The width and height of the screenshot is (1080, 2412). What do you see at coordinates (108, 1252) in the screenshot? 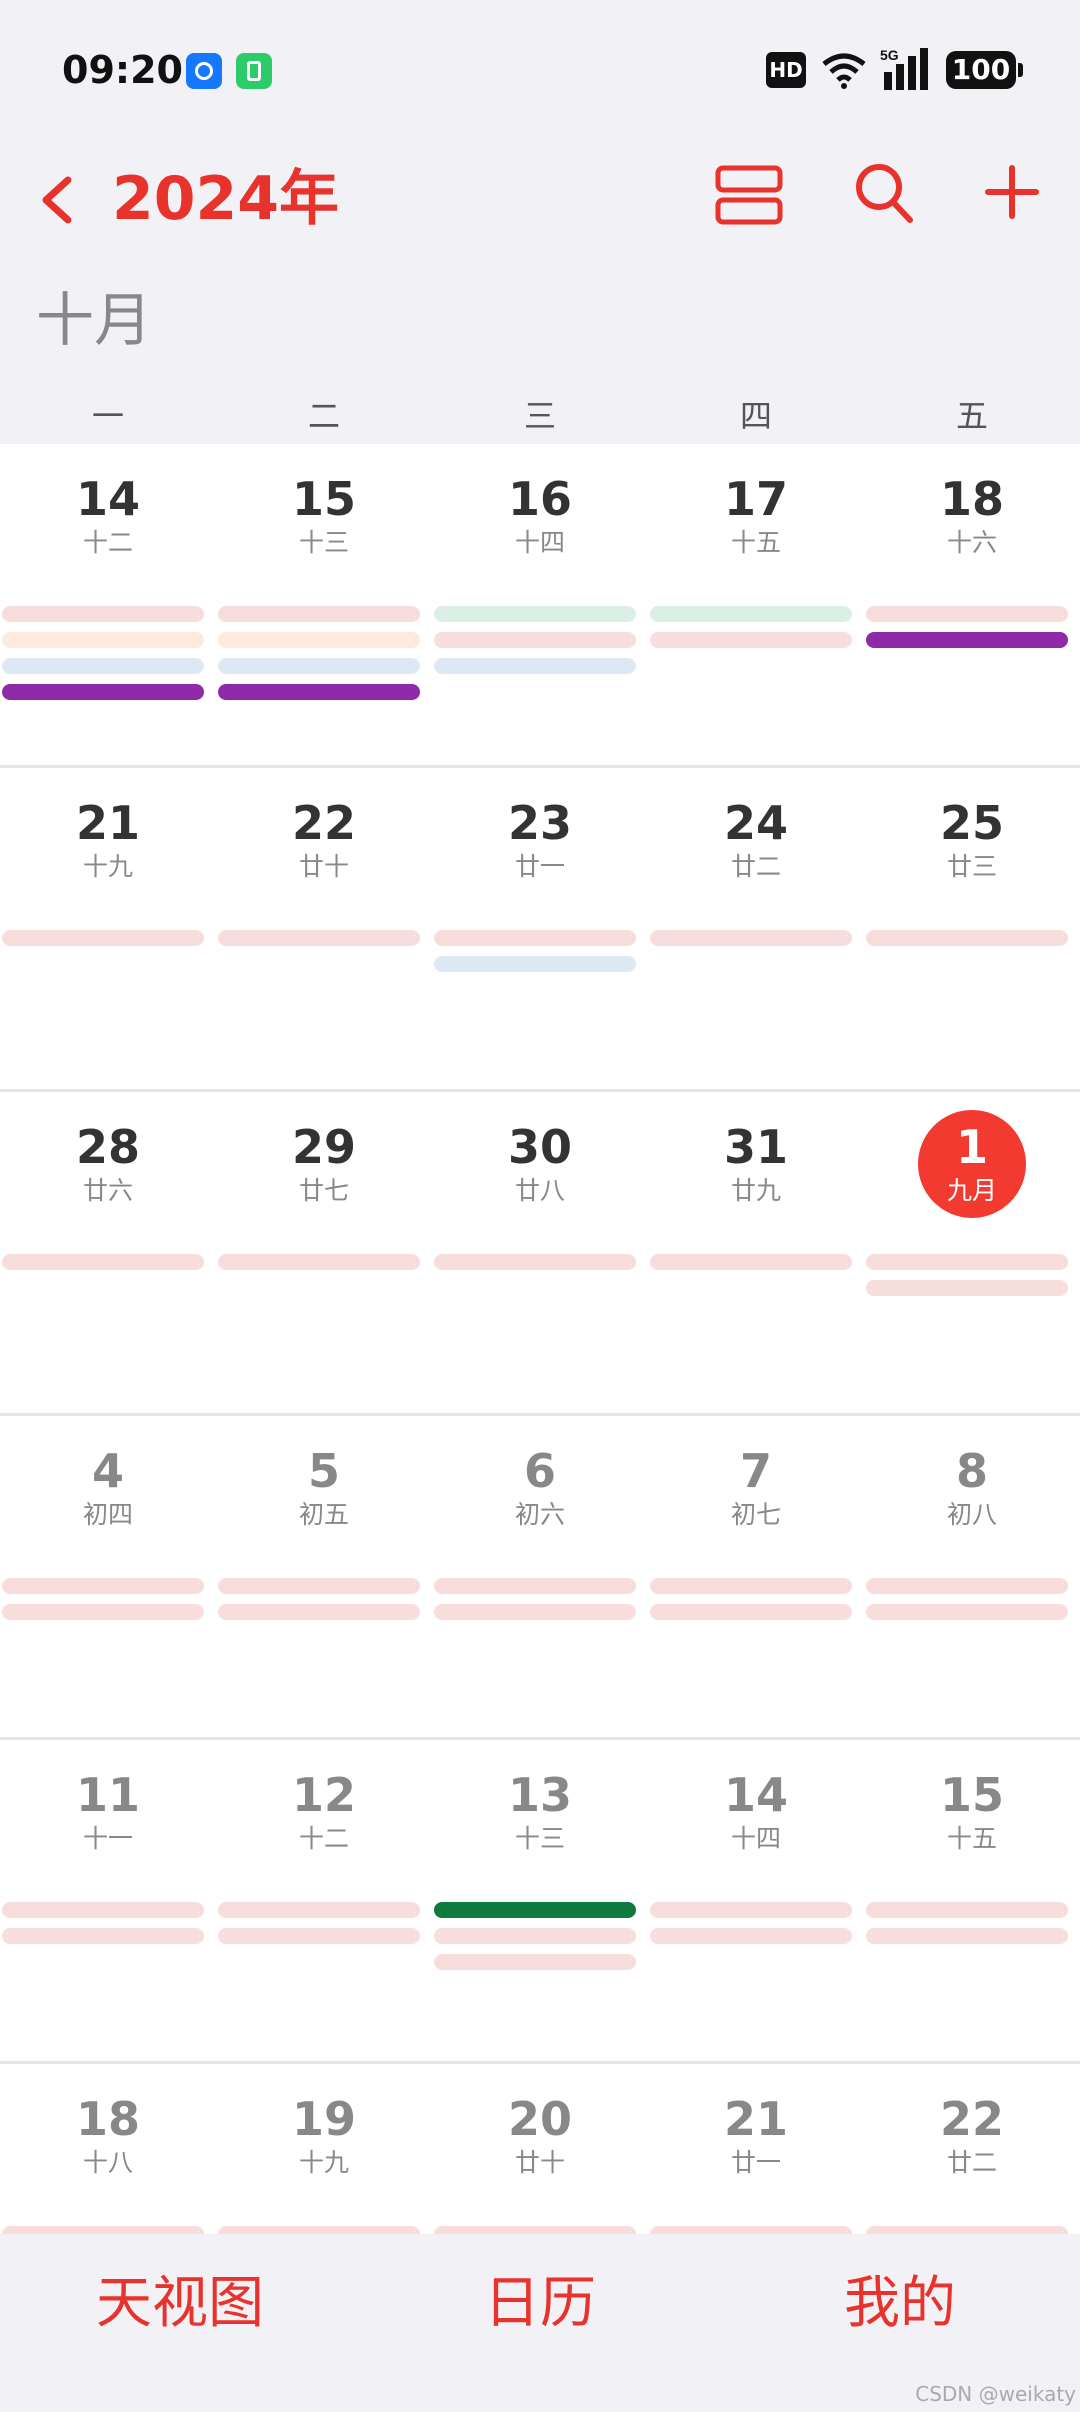
I see `day-cell: 28 廿六` at bounding box center [108, 1252].